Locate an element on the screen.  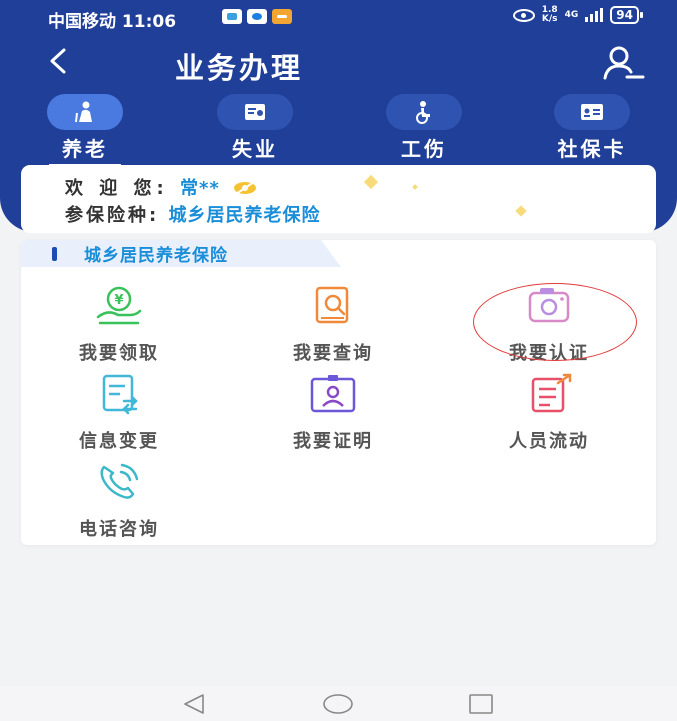
service-card-header: 城乡居民养老保险 is located at coordinates (140, 253).